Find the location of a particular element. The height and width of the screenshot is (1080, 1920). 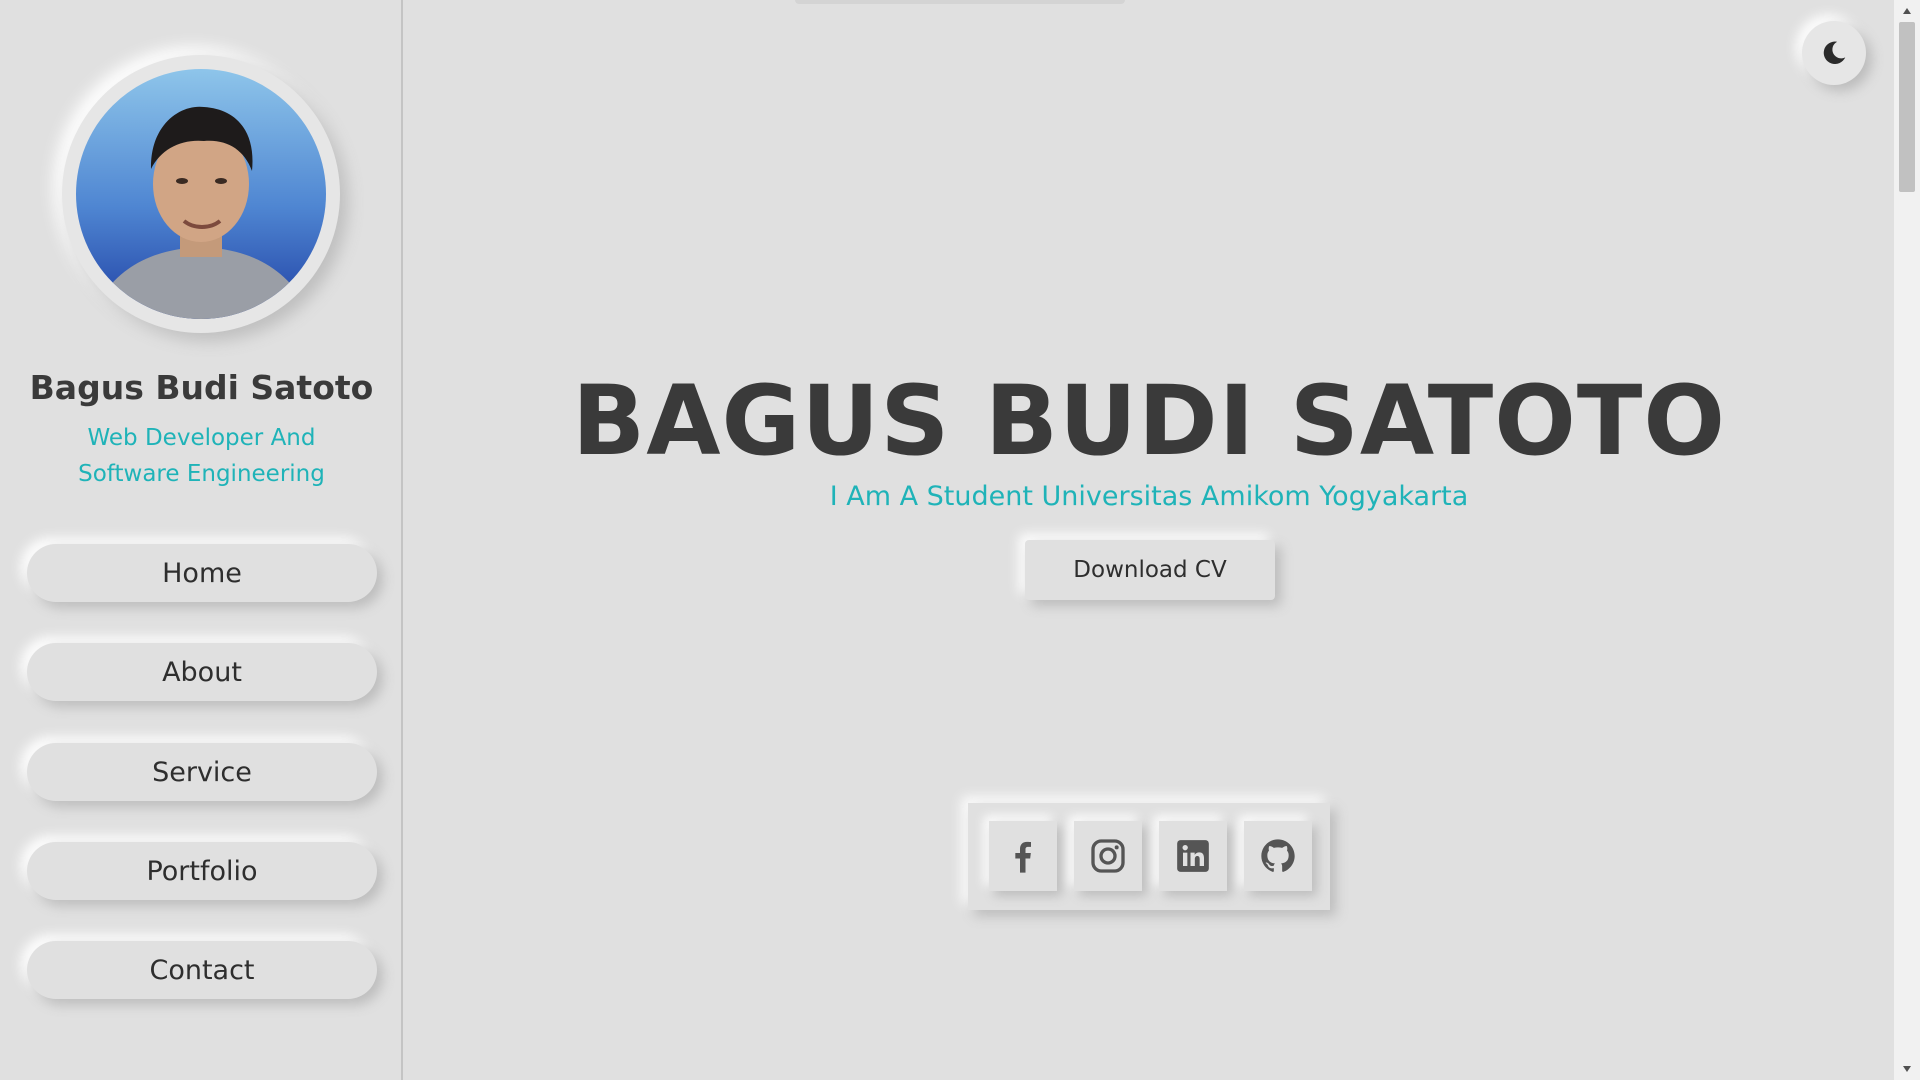

nav-about-button: About is located at coordinates (202, 672).